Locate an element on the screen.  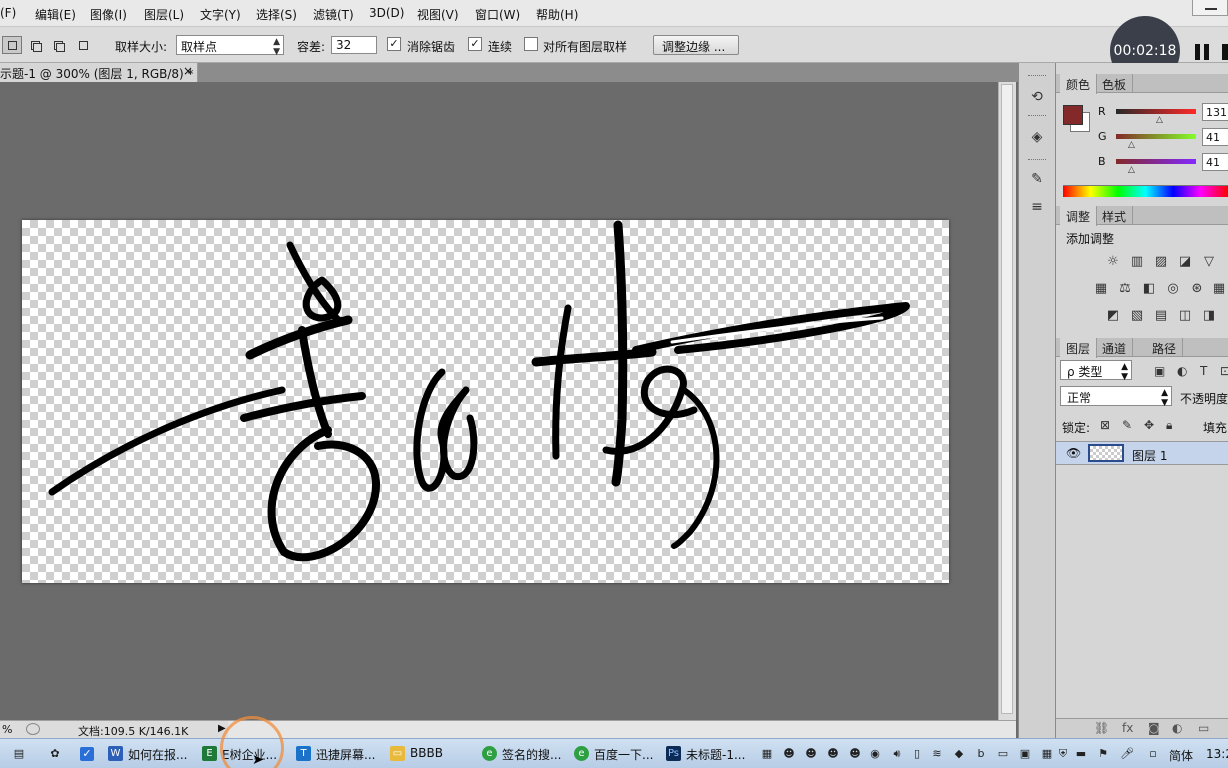
intersect-selection-mode-button is located at coordinates (83, 45).